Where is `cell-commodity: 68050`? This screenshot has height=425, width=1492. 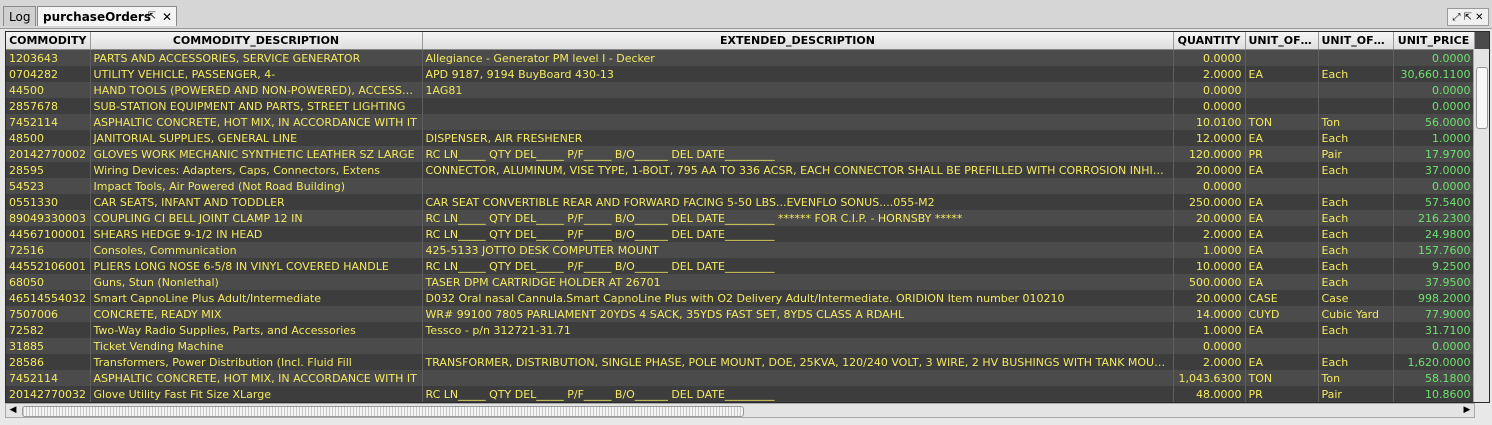
cell-commodity: 68050 is located at coordinates (48, 282).